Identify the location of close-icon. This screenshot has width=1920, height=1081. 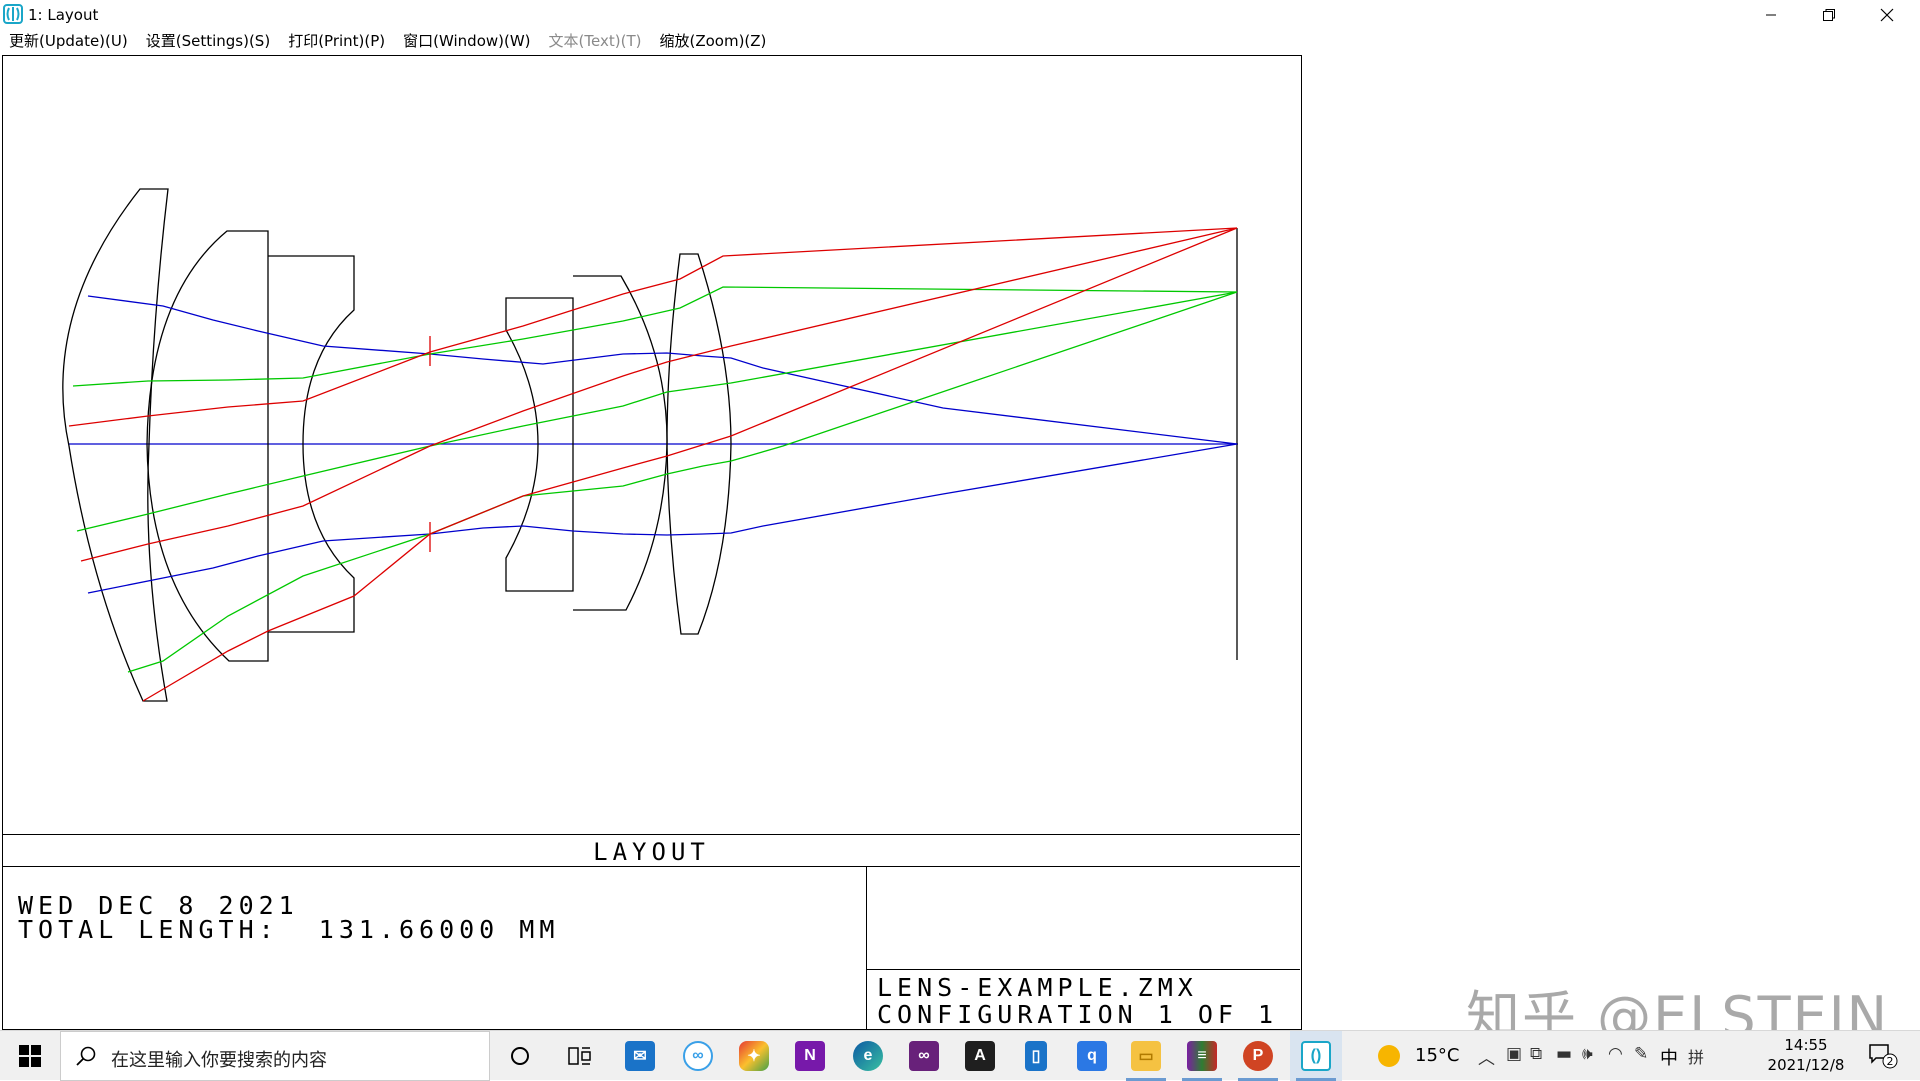
(1887, 15).